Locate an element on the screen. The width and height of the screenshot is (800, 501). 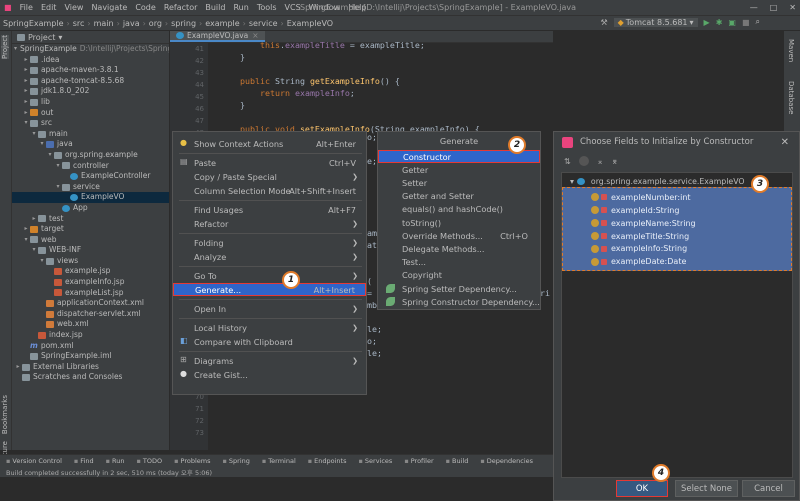
tree-item: ▾ service is located at coordinates (90, 187).